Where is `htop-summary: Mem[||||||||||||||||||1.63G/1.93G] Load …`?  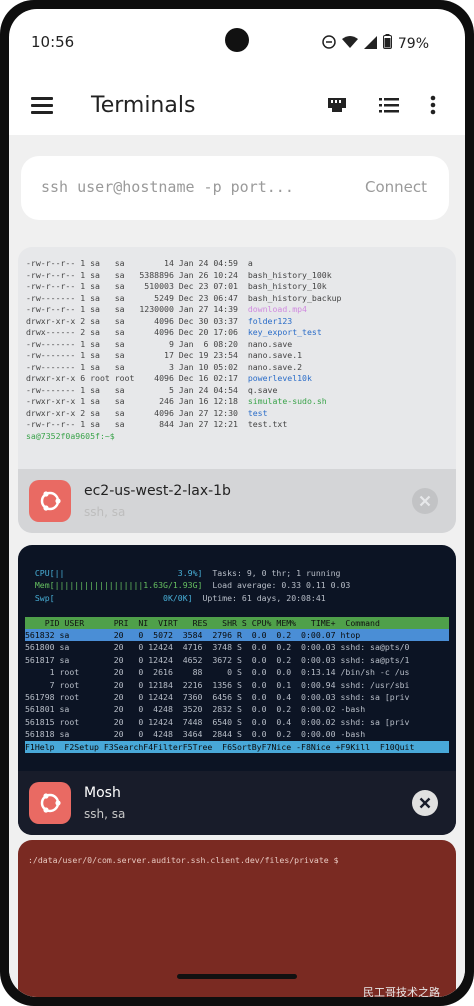 htop-summary: Mem[||||||||||||||||||1.63G/1.93G] Load … is located at coordinates (188, 585).